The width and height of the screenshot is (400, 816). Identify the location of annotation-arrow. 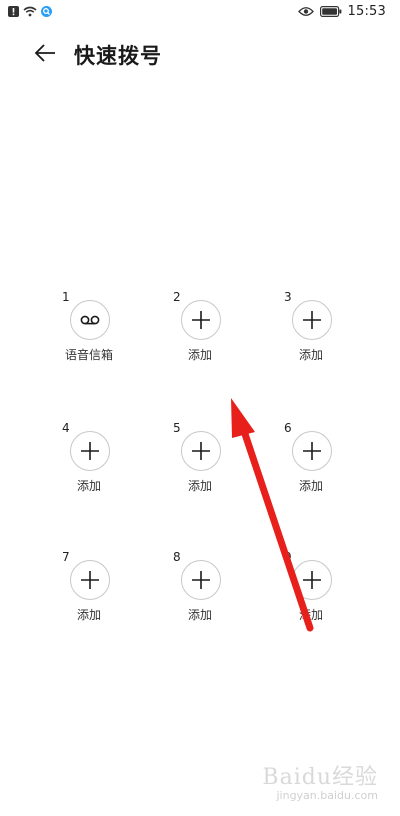
(272, 515).